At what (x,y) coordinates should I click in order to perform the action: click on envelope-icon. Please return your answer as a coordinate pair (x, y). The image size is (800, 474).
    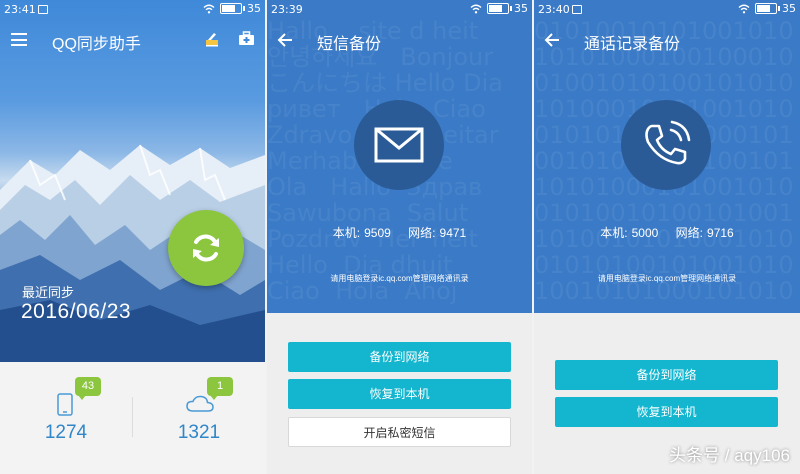
    Looking at the image, I should click on (399, 145).